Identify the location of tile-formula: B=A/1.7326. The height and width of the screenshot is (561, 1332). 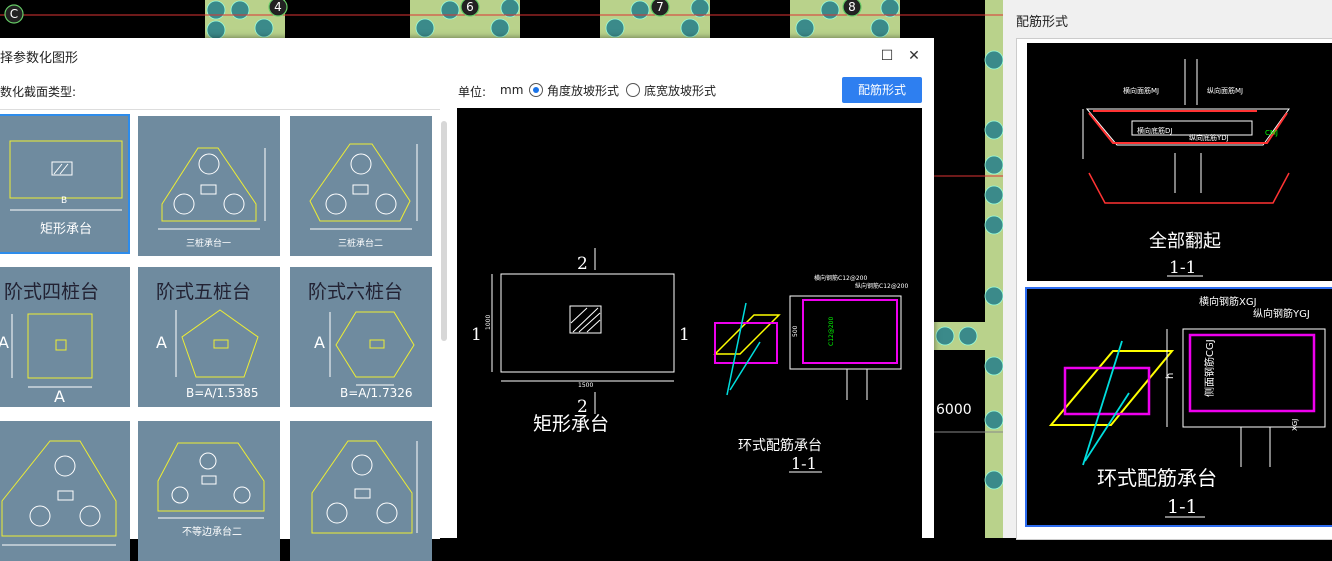
(376, 393).